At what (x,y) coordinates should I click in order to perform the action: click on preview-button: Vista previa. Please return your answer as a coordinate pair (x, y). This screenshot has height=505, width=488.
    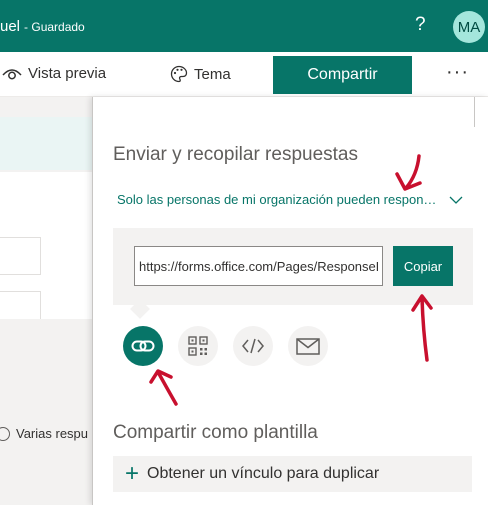
    Looking at the image, I should click on (54, 73).